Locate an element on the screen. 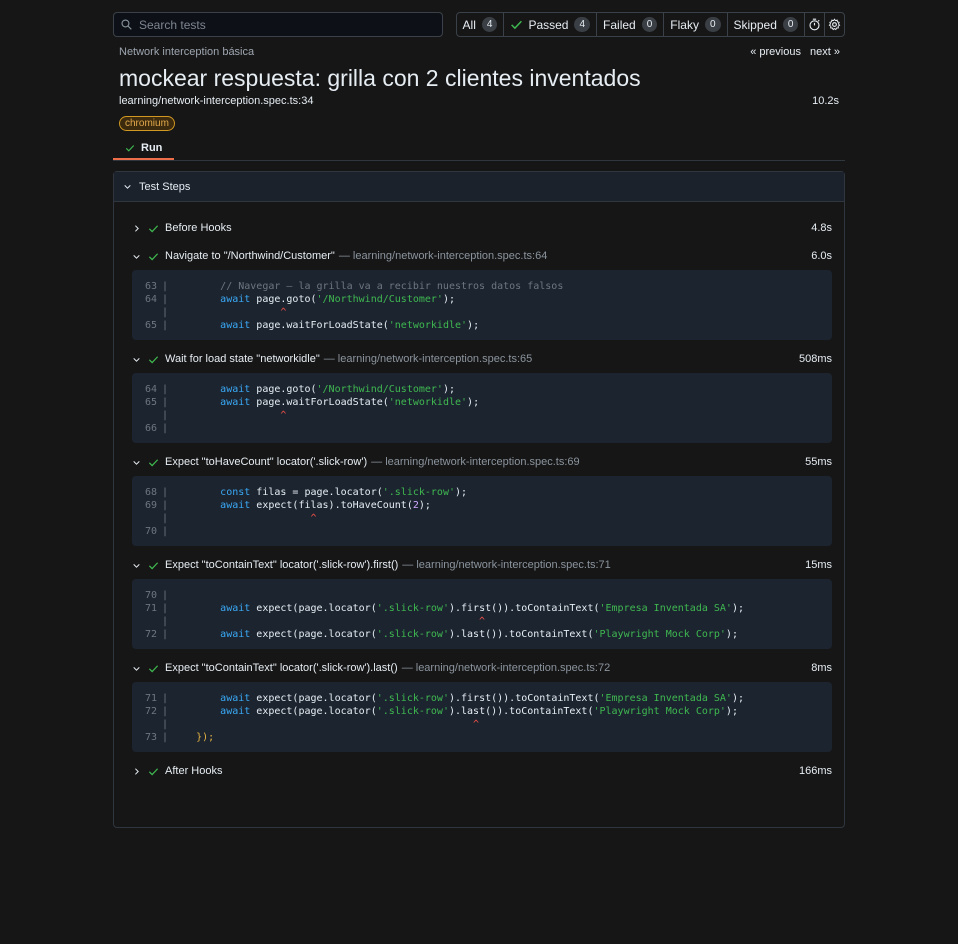  code-line: 69 | await expect(filas).toHaveCount(2); is located at coordinates (482, 505).